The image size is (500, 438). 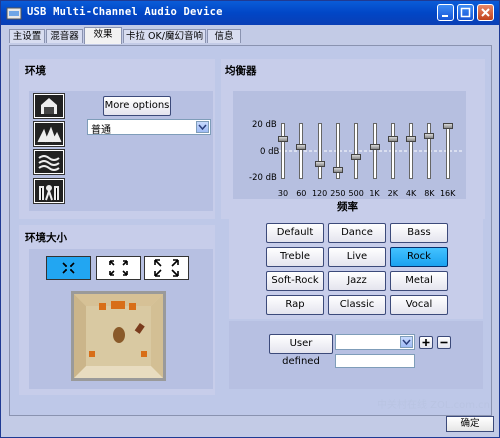 What do you see at coordinates (132, 306) in the screenshot?
I see `speaker-front-right-icon` at bounding box center [132, 306].